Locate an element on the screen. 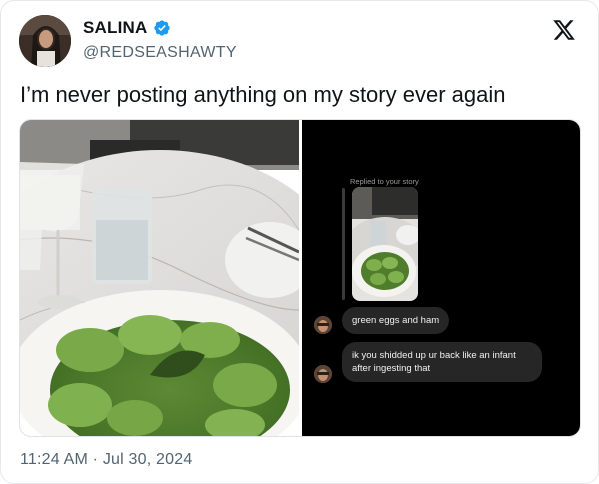 Image resolution: width=599 pixels, height=484 pixels. story-thumbnail is located at coordinates (385, 244).